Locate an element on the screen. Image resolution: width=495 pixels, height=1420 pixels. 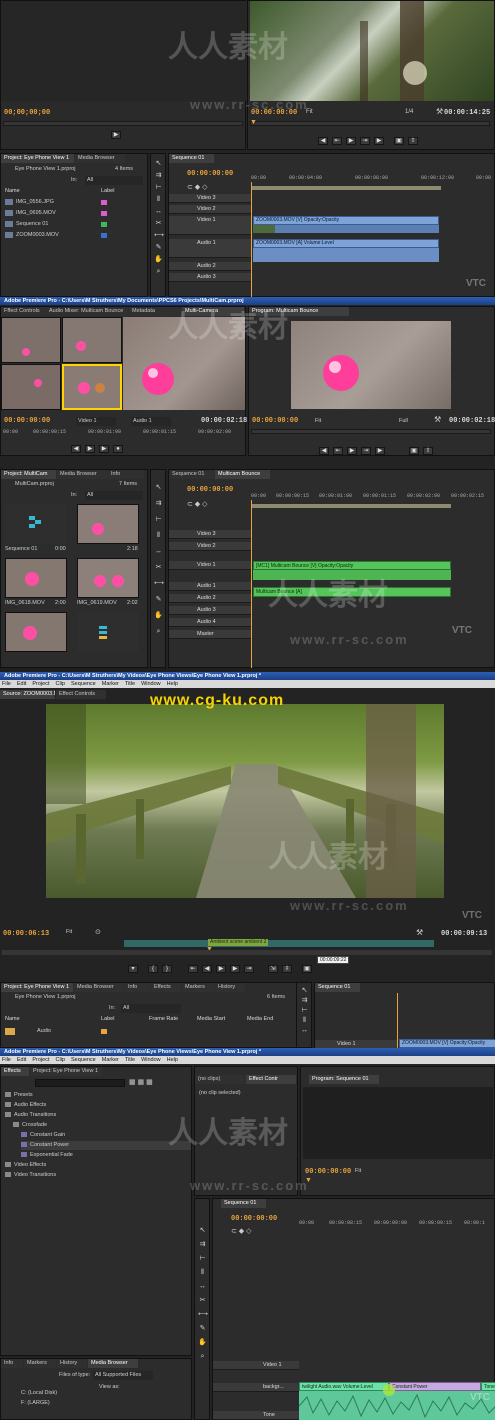
scrubber-track is located at coordinates (247, 952).